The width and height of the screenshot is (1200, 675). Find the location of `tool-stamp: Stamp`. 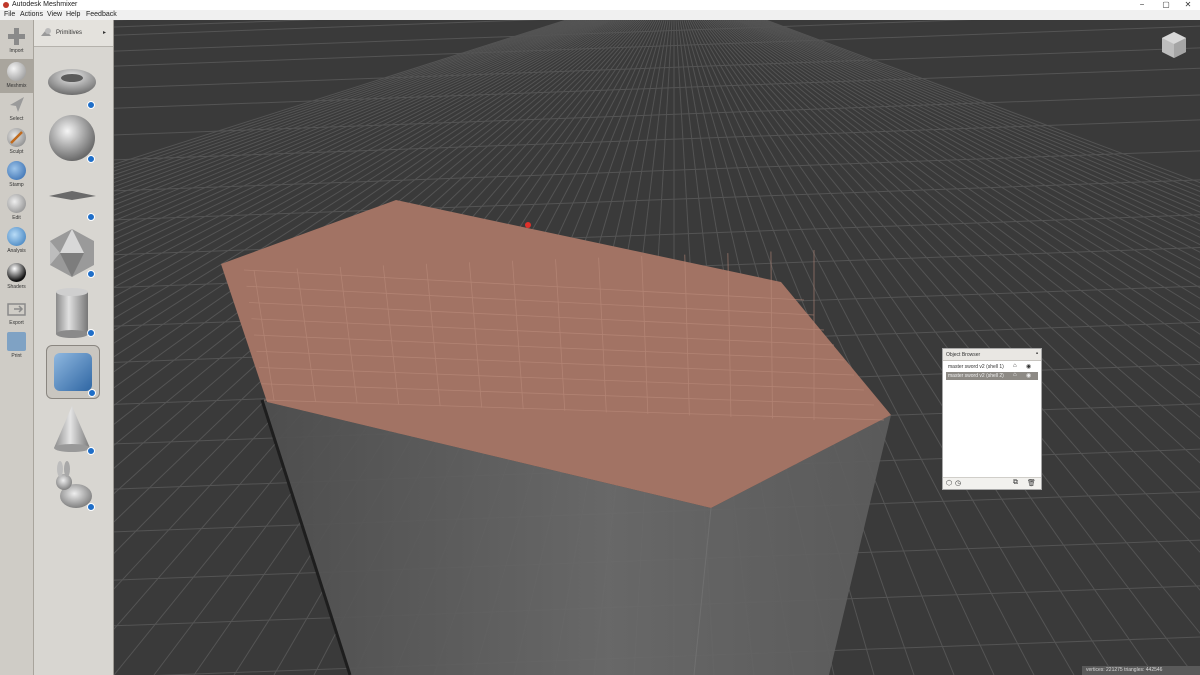

tool-stamp: Stamp is located at coordinates (16, 175).